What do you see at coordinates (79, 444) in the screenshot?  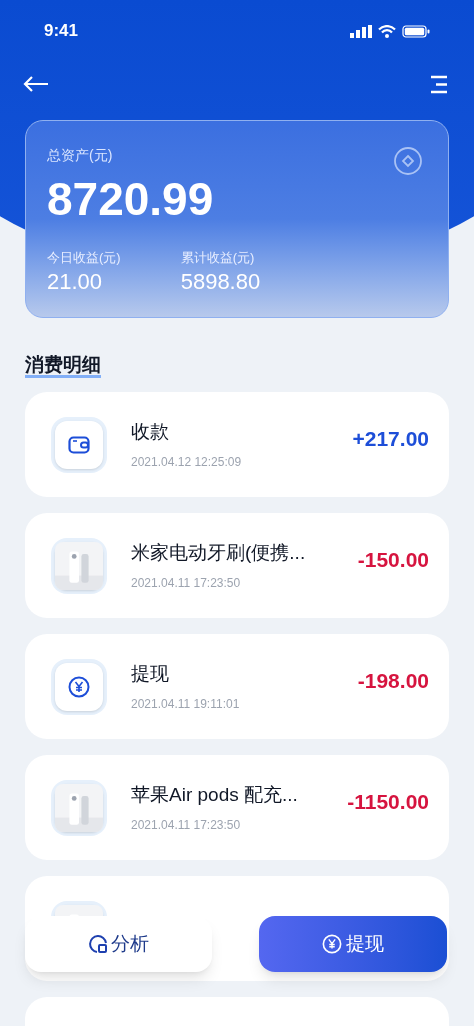 I see `wallet-icon` at bounding box center [79, 444].